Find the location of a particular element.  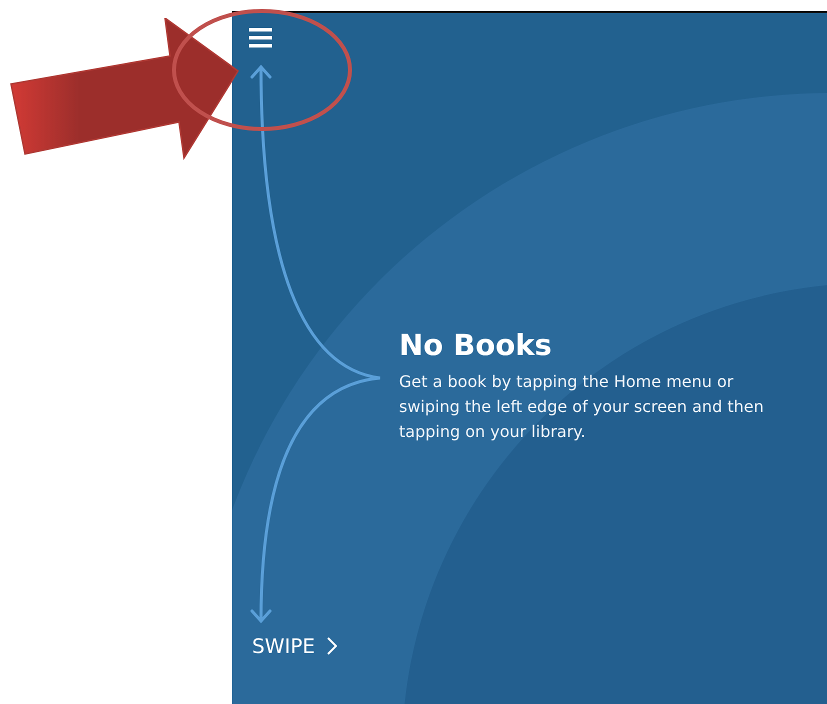

chevron-right-icon is located at coordinates (332, 646).